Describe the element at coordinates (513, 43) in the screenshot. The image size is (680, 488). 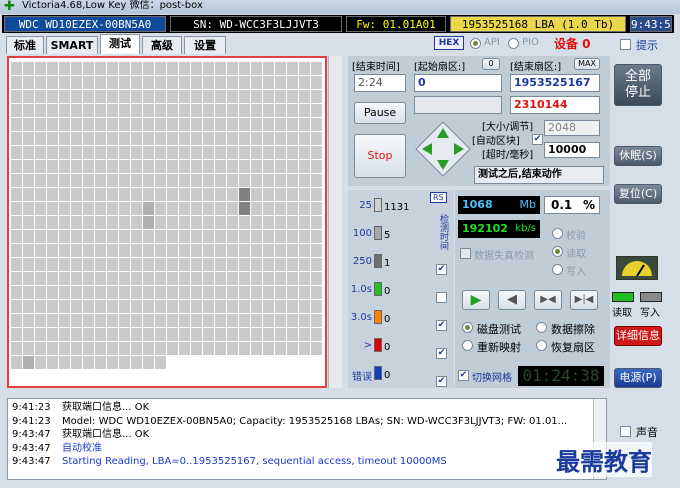
I see `pio-radio` at that location.